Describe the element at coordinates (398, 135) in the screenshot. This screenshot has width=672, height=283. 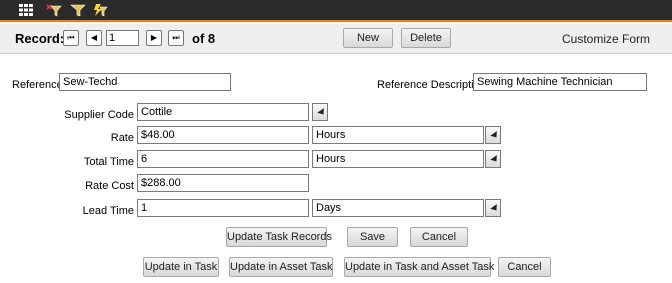
I see `rate-unit-select: Hours` at that location.